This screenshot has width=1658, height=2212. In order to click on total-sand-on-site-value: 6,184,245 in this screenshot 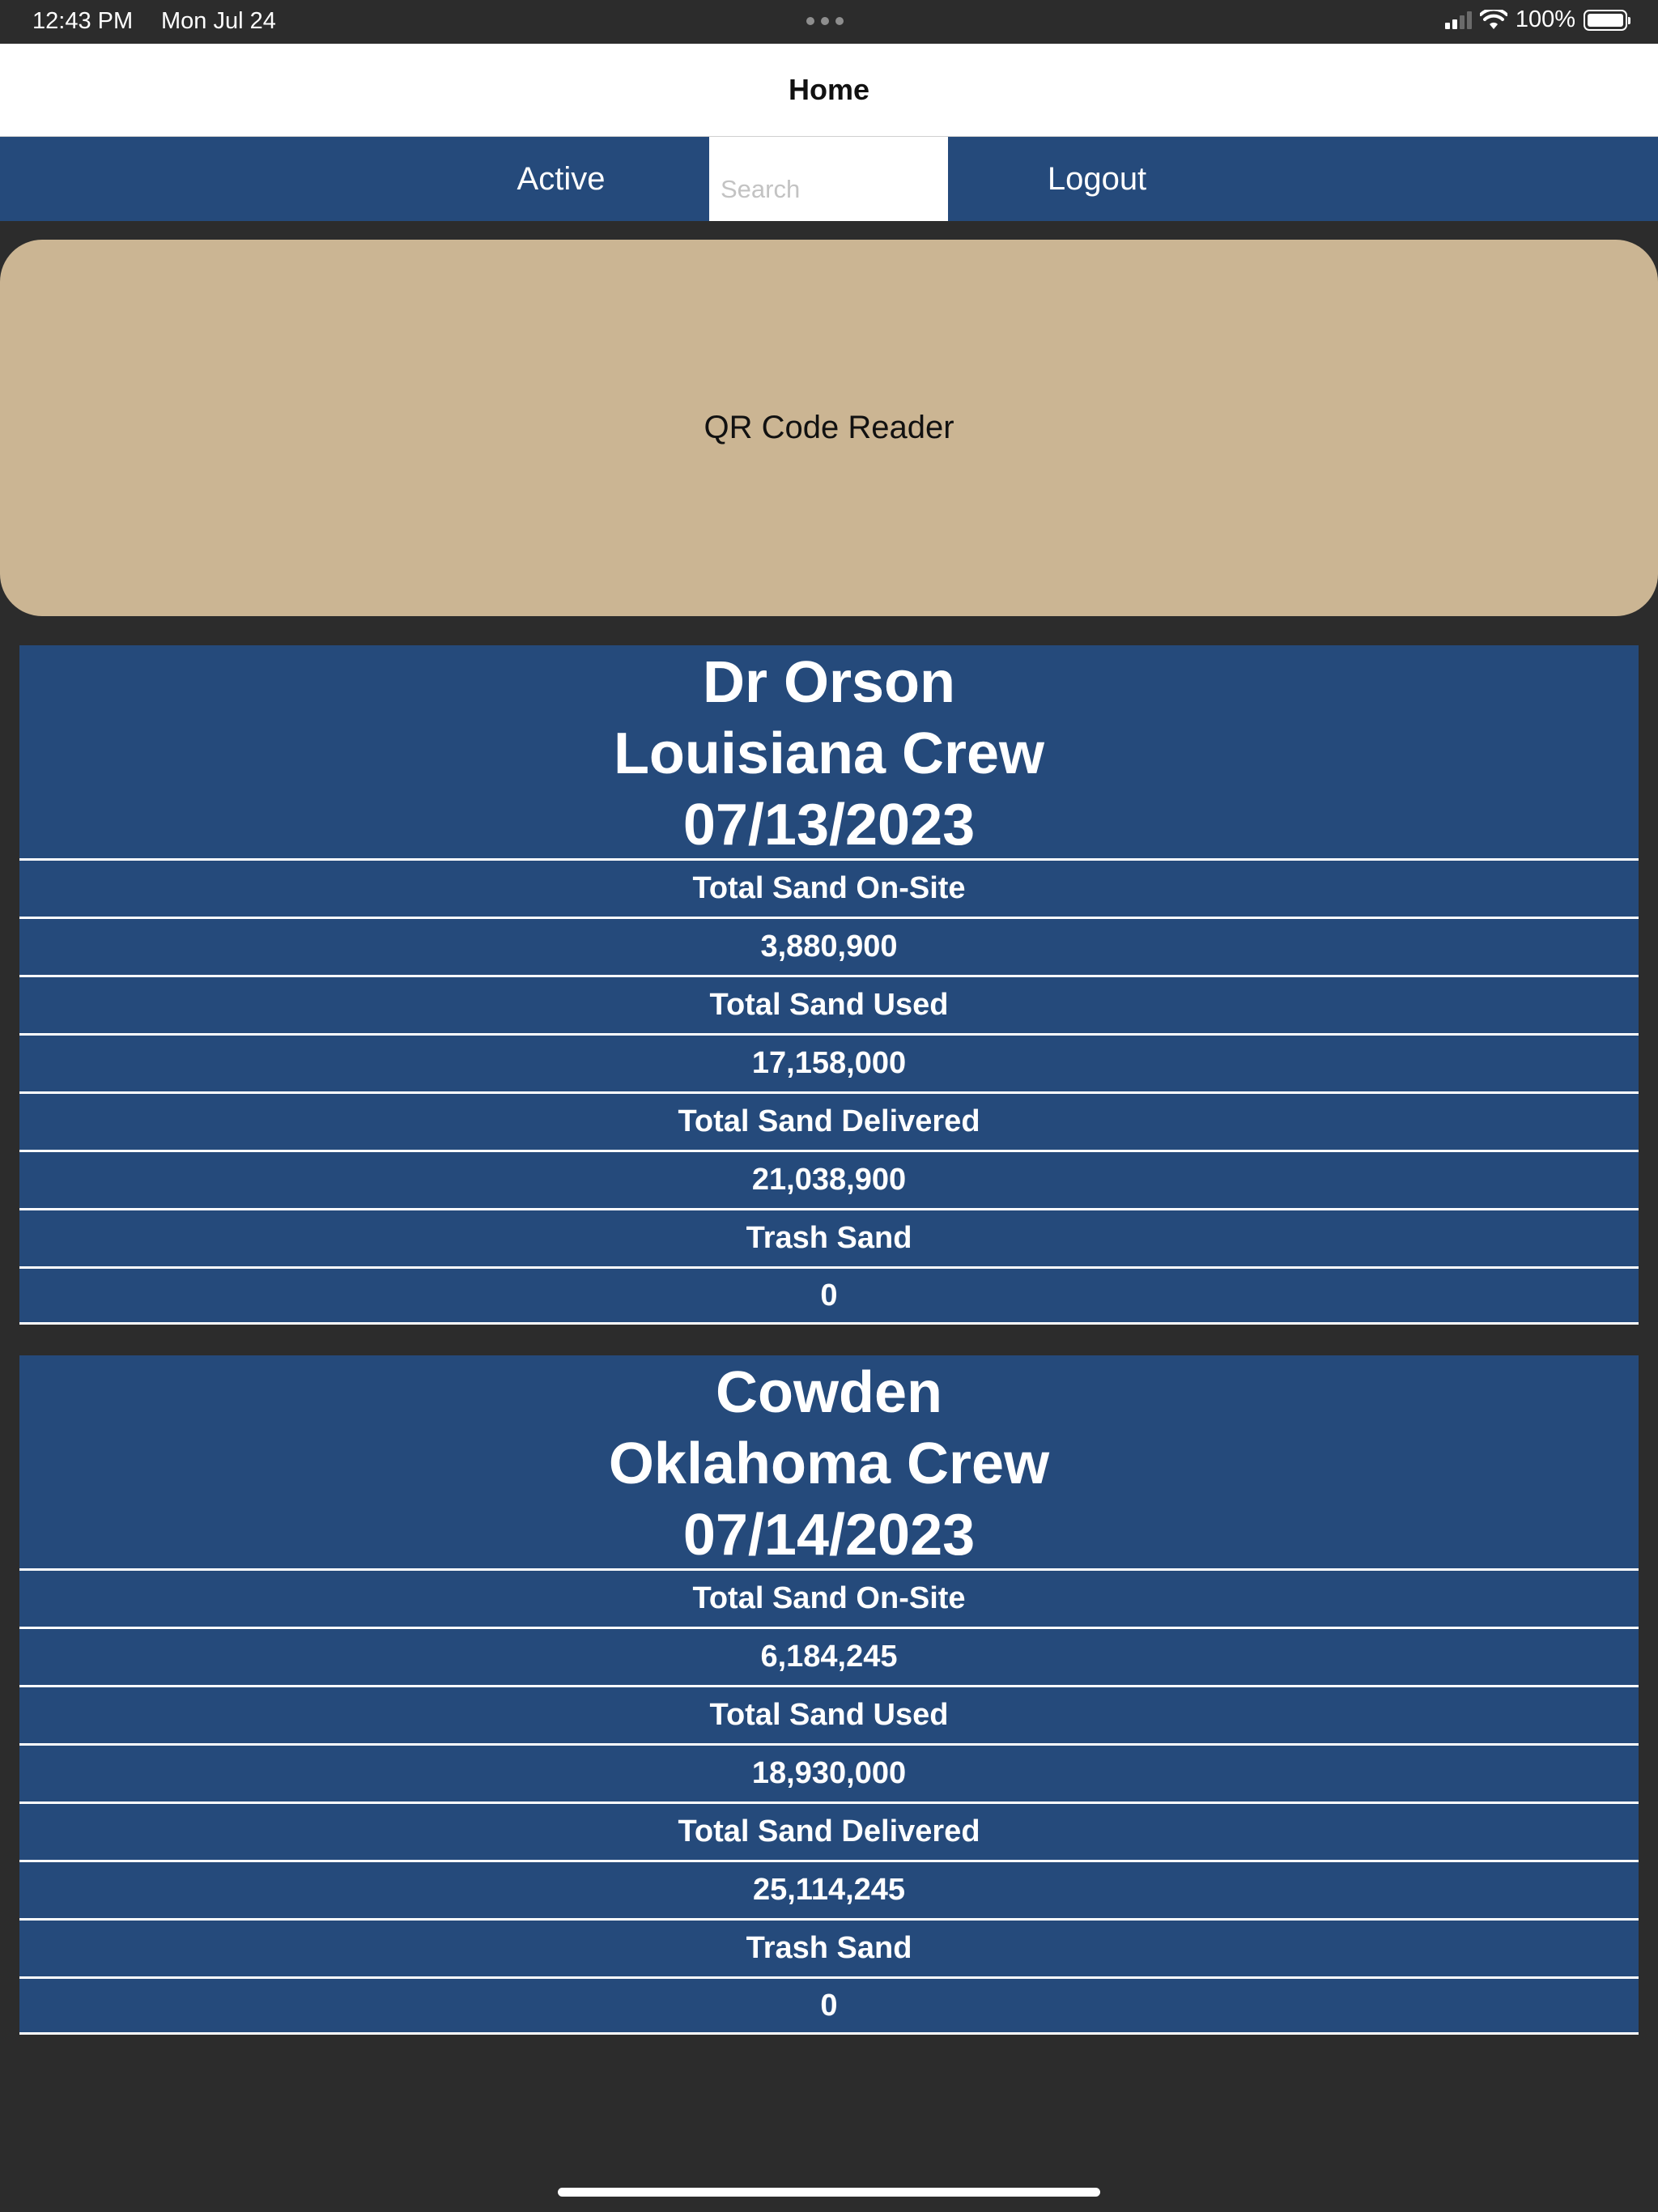, I will do `click(829, 1656)`.